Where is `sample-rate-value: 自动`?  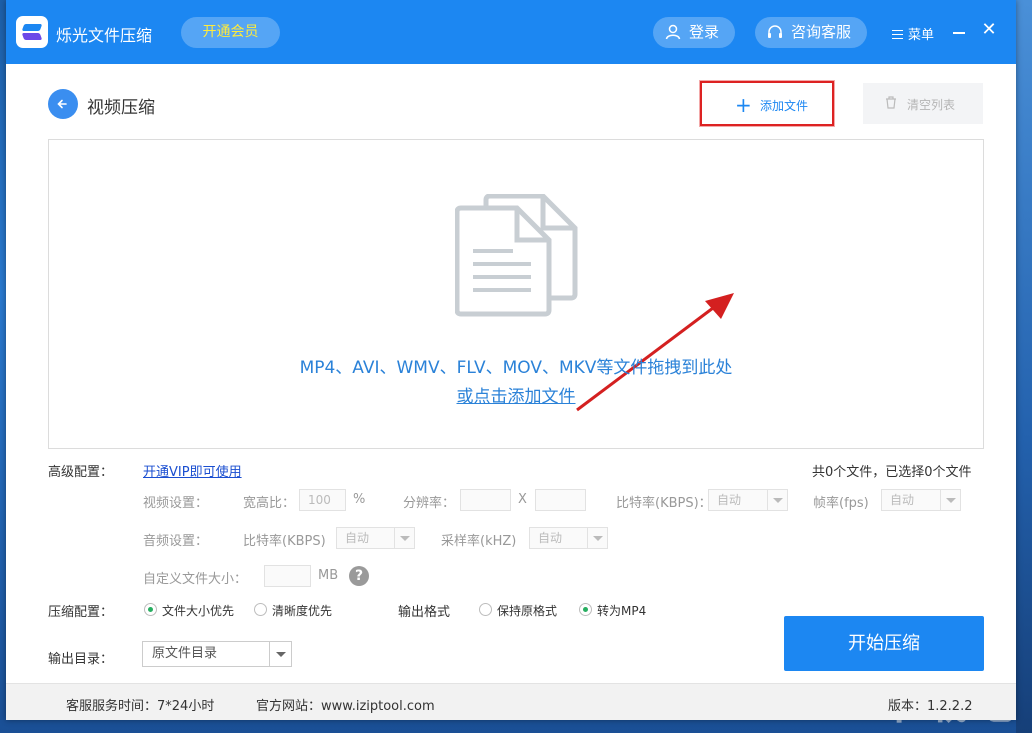 sample-rate-value: 自动 is located at coordinates (550, 538).